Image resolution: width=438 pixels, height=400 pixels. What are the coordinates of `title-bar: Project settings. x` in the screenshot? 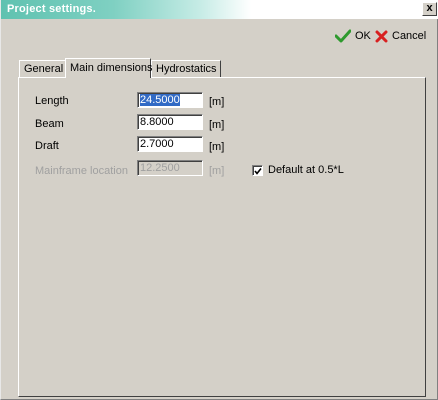 It's located at (219, 9).